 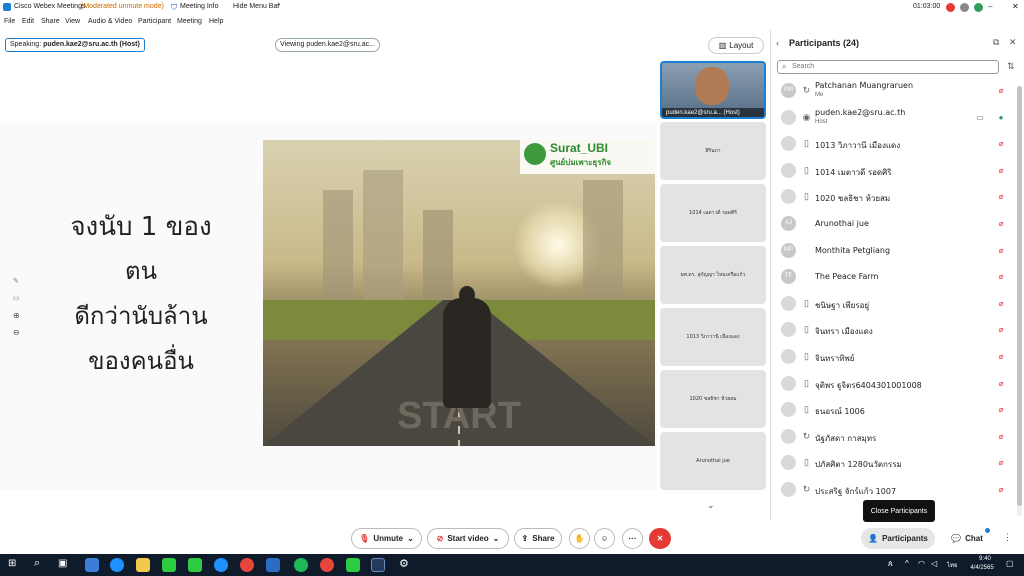 What do you see at coordinates (468, 538) in the screenshot?
I see `start-video-button: ⊘ Start video ⌄` at bounding box center [468, 538].